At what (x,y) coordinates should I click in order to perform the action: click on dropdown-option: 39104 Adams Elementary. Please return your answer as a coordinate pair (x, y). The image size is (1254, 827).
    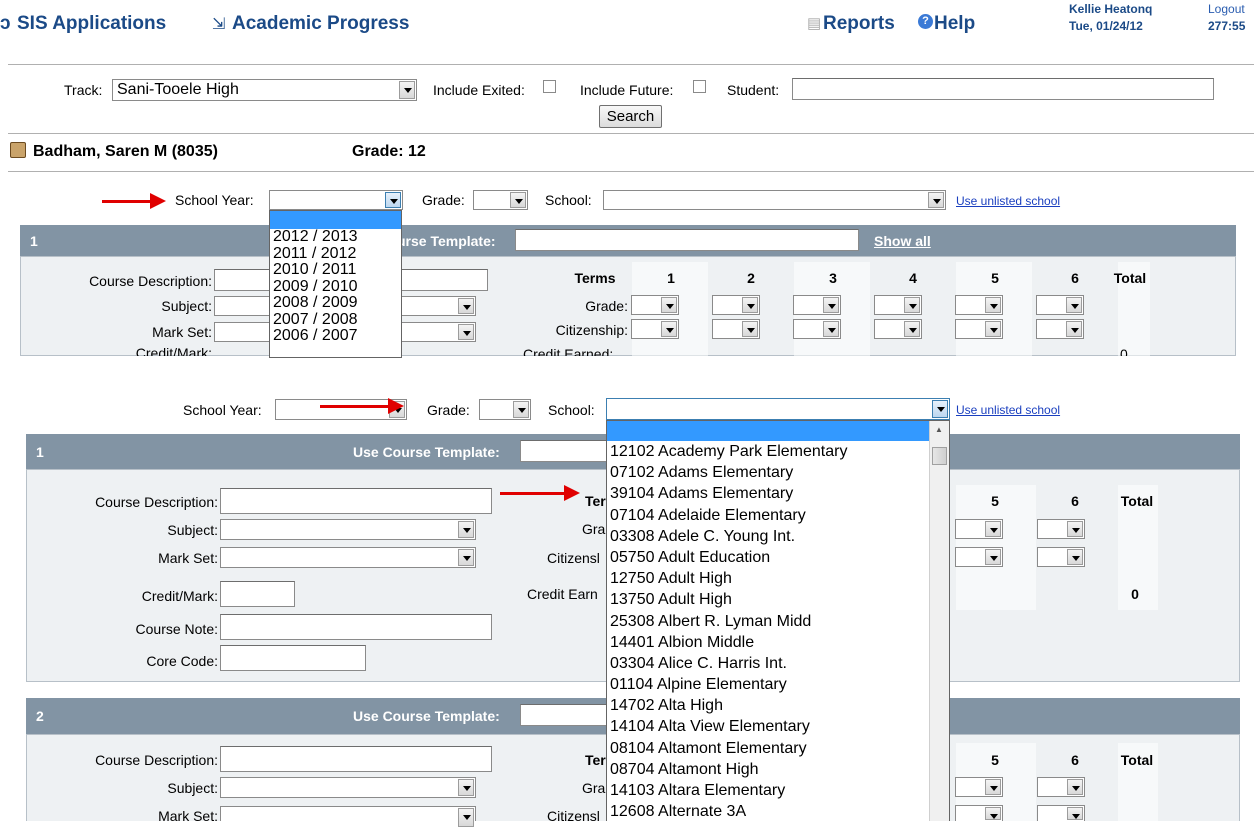
    Looking at the image, I should click on (768, 493).